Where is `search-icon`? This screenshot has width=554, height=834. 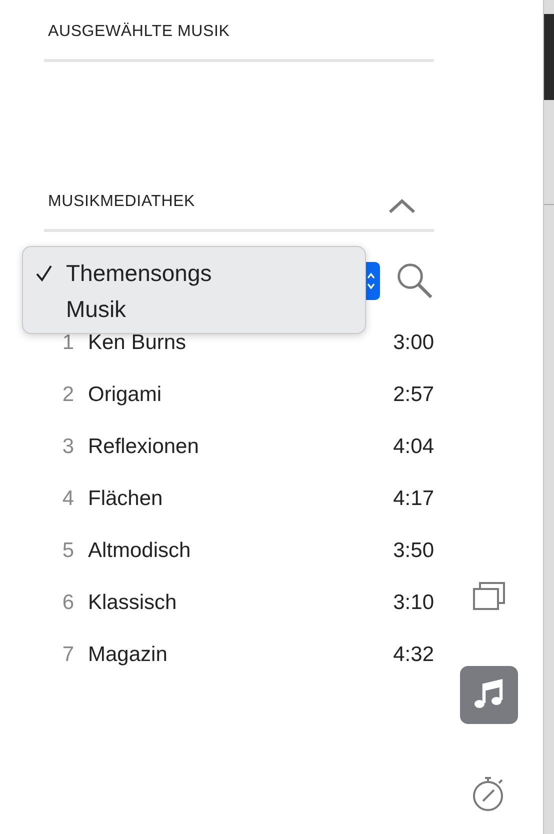
search-icon is located at coordinates (415, 281).